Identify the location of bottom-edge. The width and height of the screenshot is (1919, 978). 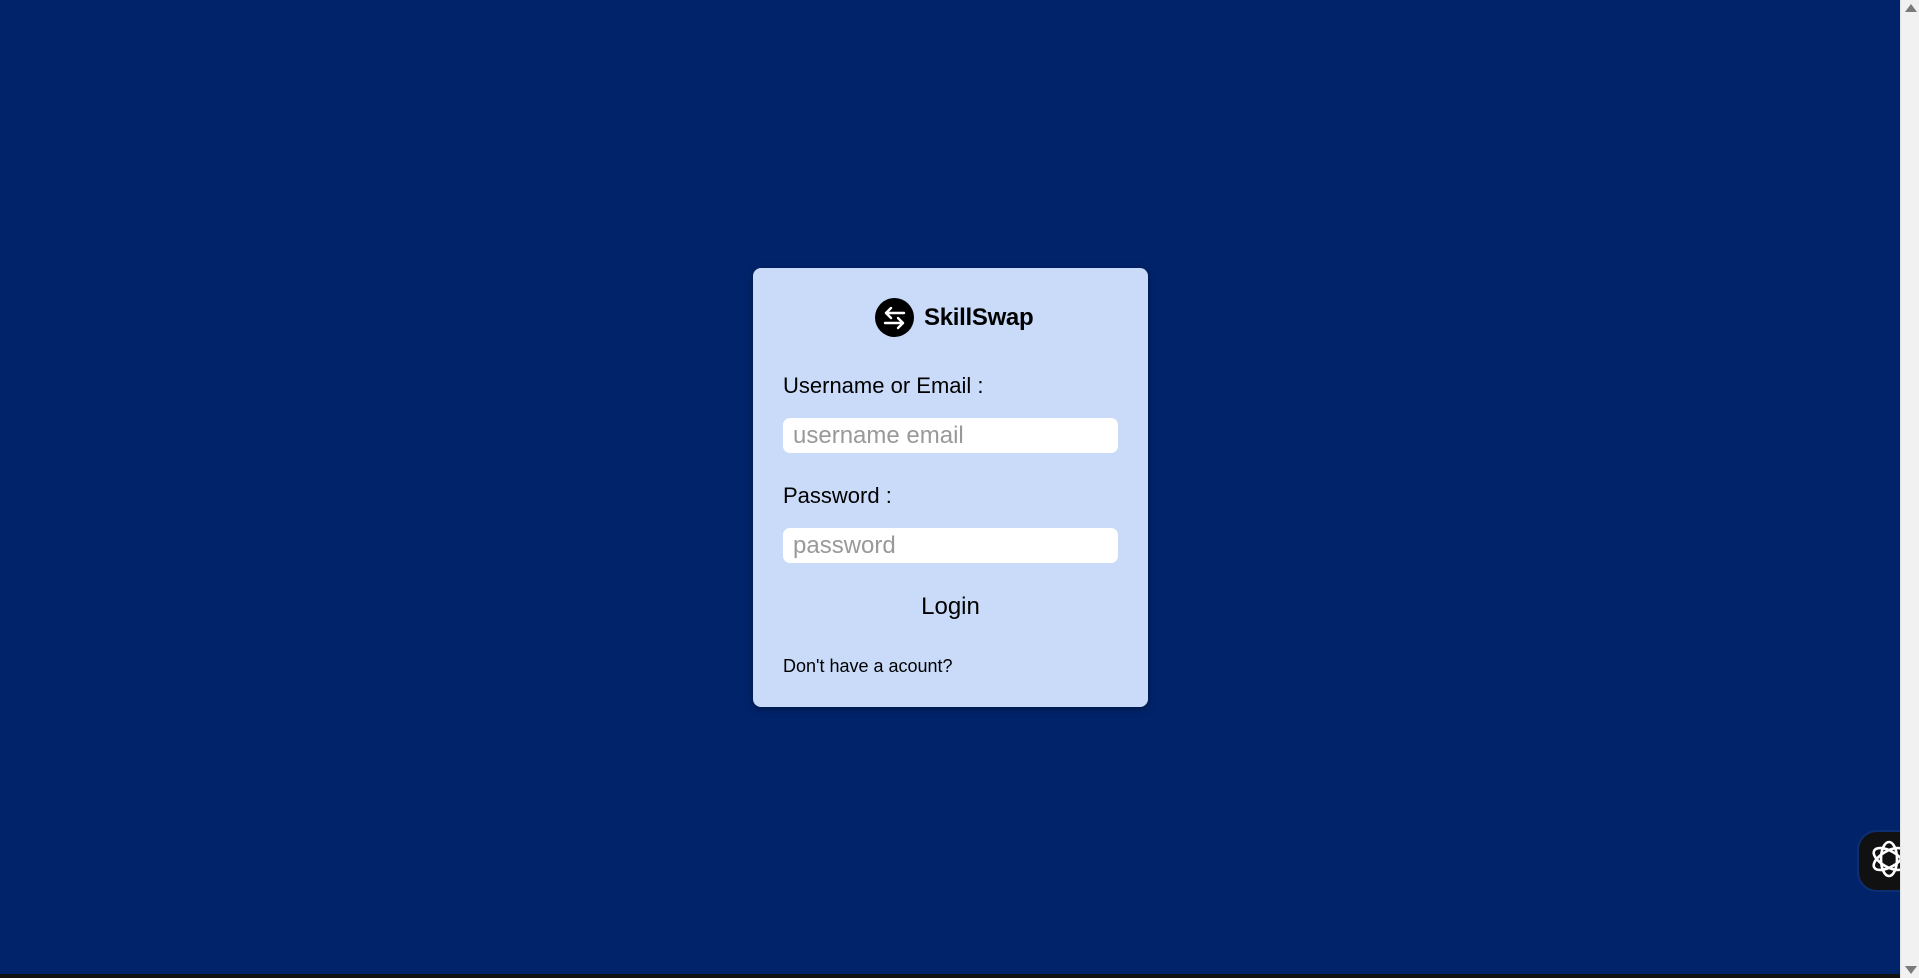
(950, 976).